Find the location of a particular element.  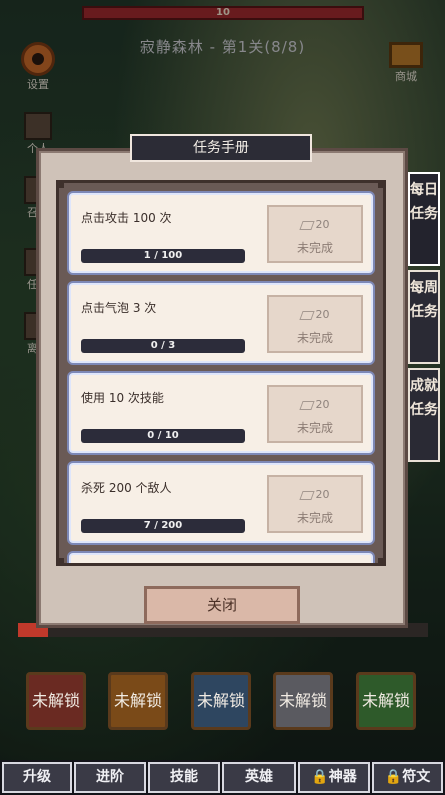

skill-slot-4: 未解锁 is located at coordinates (303, 701).